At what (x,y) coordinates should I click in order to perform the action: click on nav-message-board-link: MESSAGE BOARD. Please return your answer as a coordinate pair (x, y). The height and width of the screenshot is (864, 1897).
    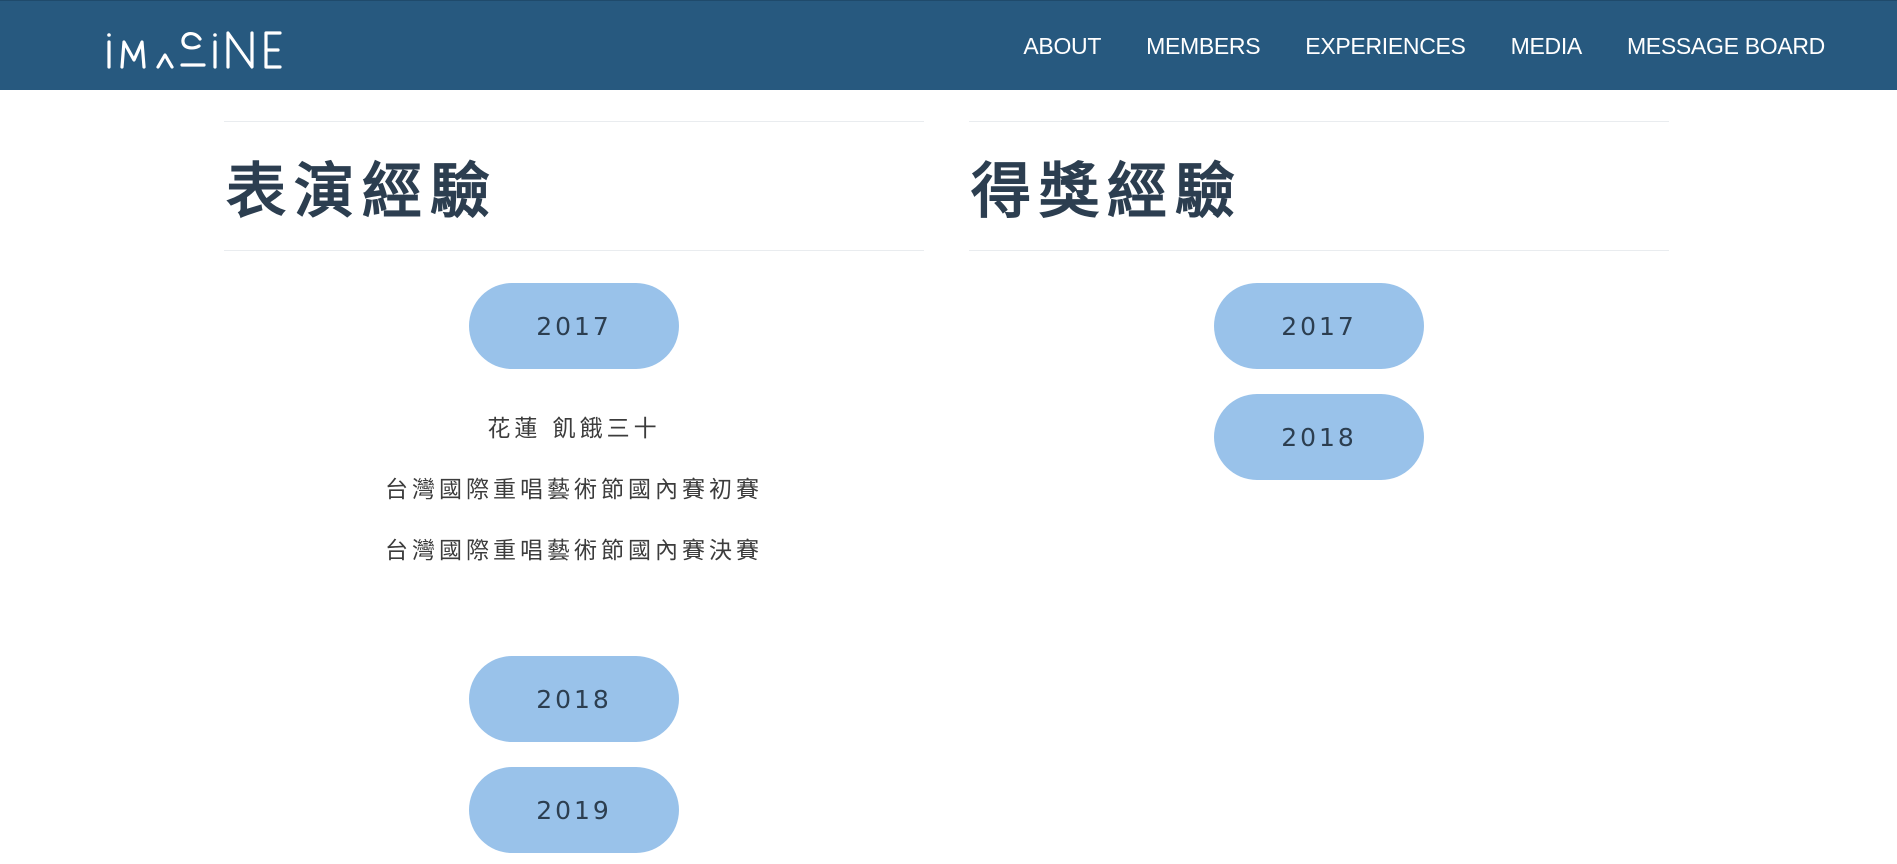
    Looking at the image, I should click on (1726, 46).